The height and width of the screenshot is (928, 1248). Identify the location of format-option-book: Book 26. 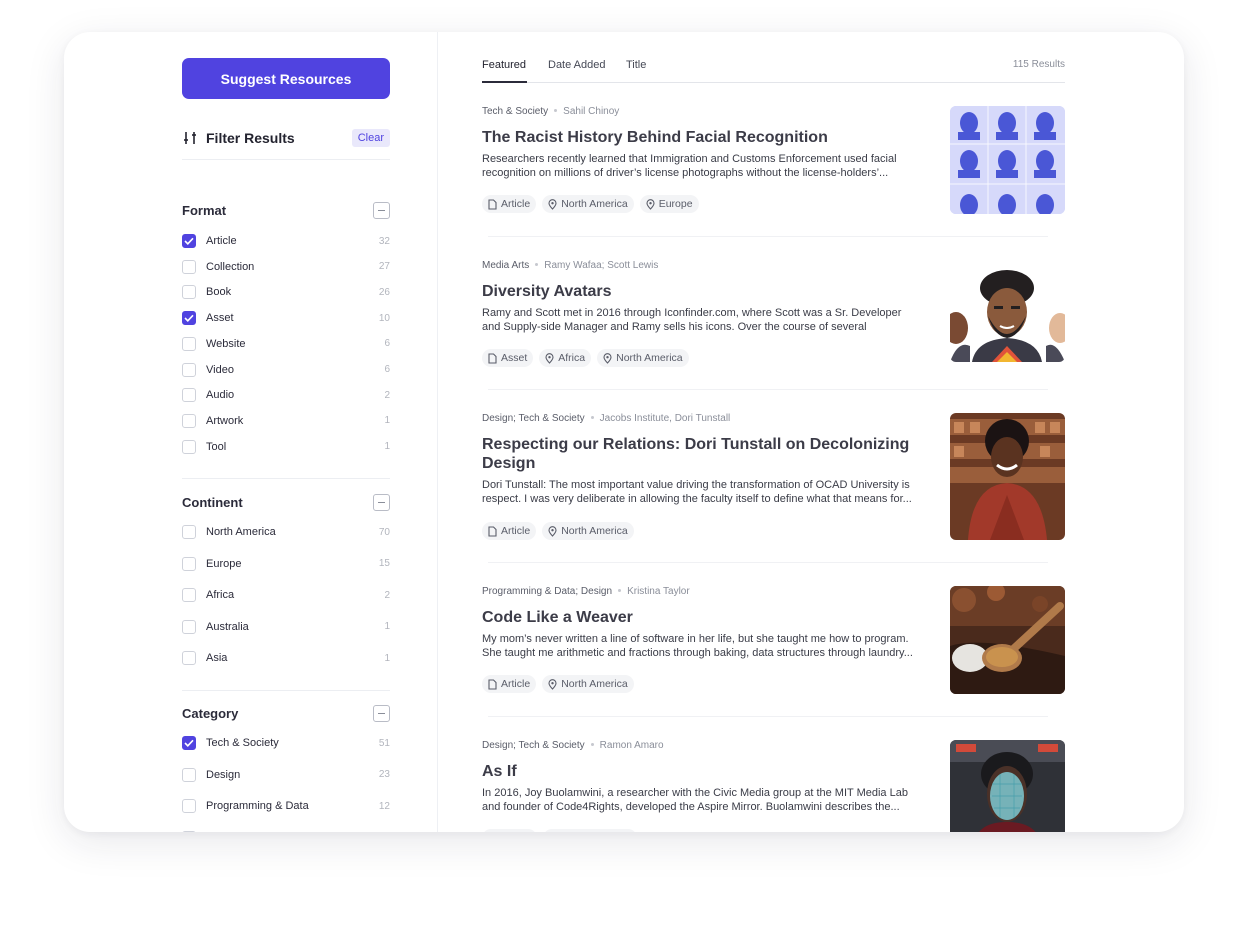
(286, 292).